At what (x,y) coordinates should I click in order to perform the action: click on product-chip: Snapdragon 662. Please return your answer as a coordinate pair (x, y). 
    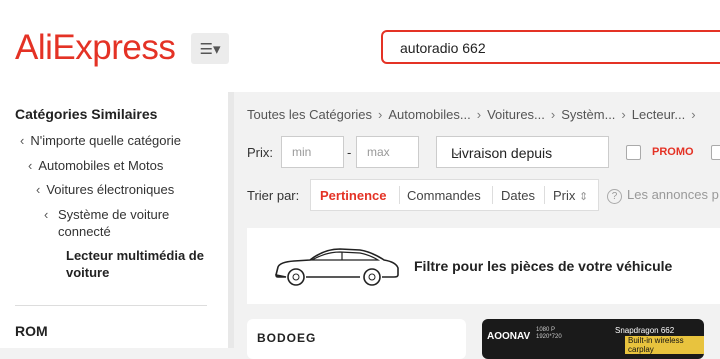
    Looking at the image, I should click on (645, 330).